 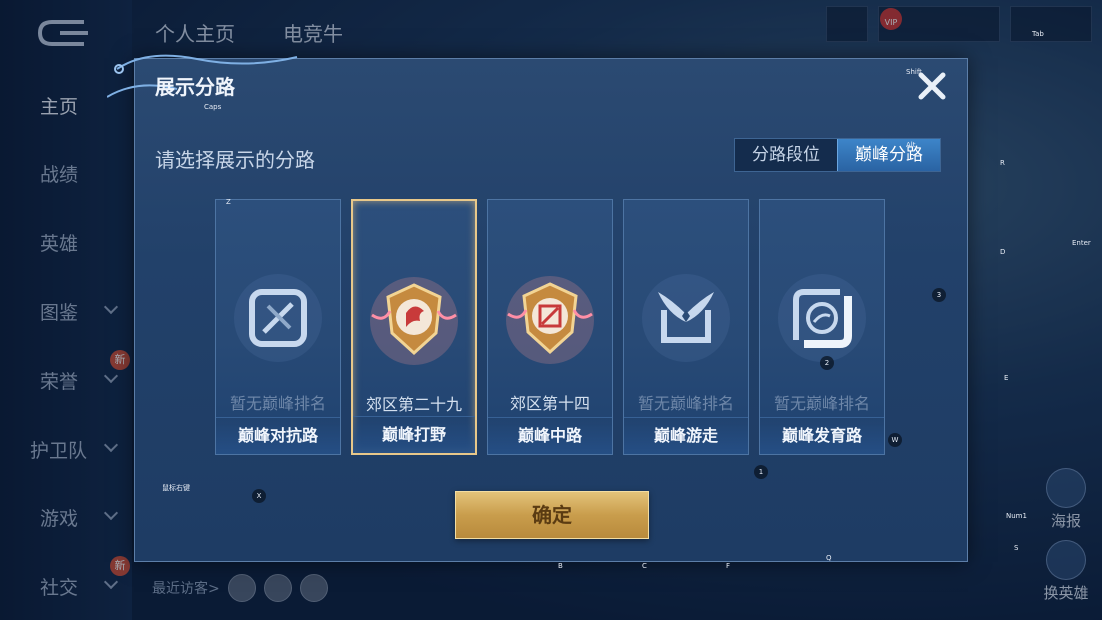 I want to click on lane-name: 巅峰对抗路, so click(x=278, y=435).